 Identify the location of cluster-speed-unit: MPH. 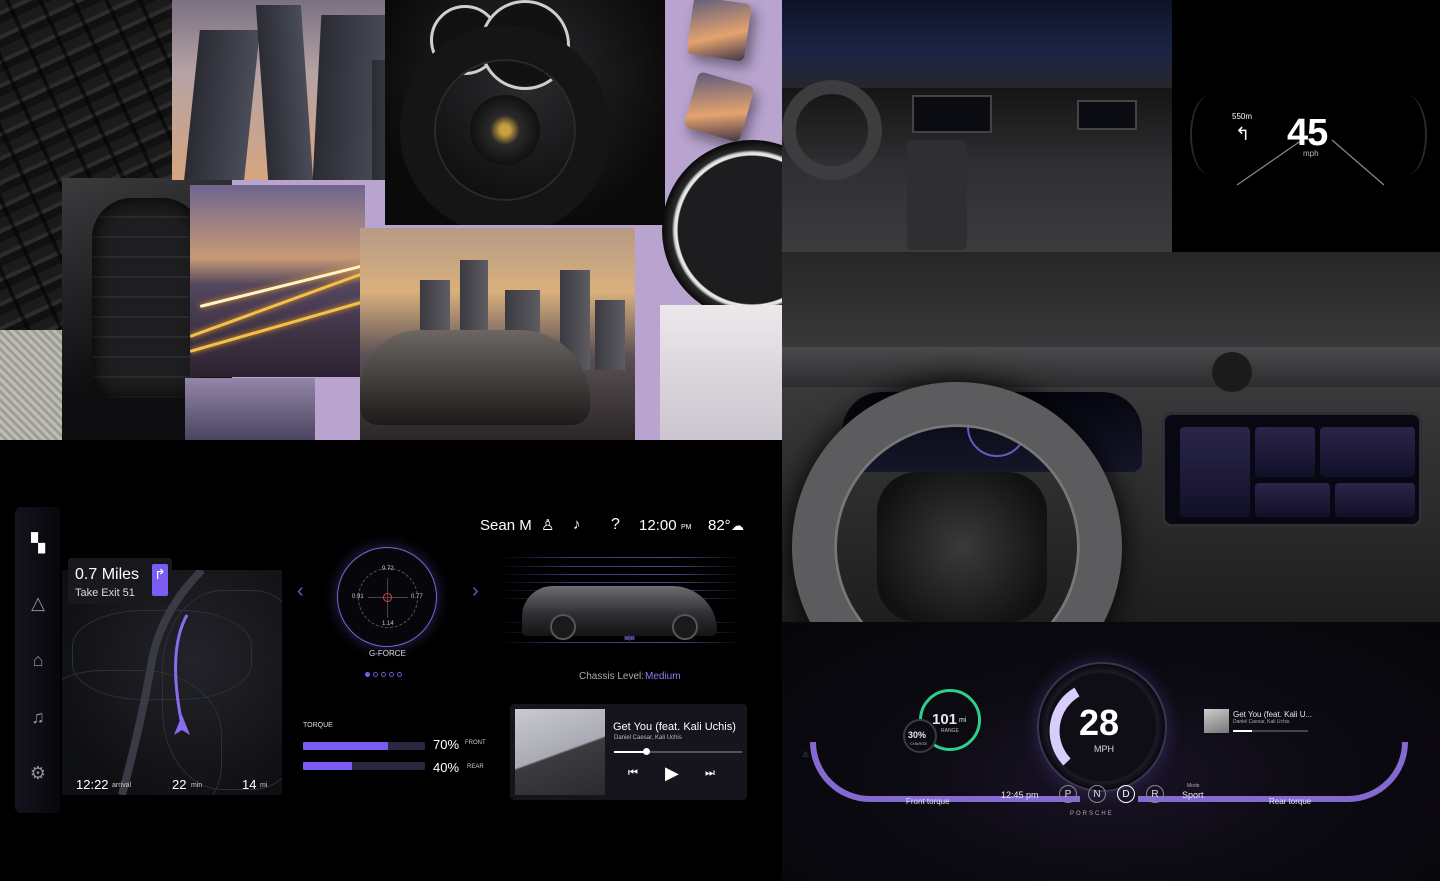
(1104, 749).